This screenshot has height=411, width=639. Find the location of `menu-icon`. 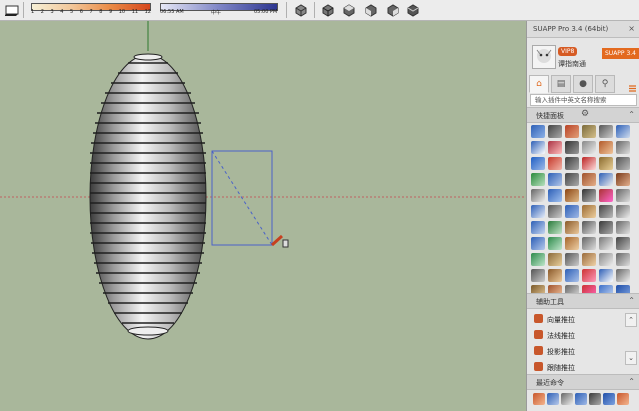

menu-icon is located at coordinates (632, 85).